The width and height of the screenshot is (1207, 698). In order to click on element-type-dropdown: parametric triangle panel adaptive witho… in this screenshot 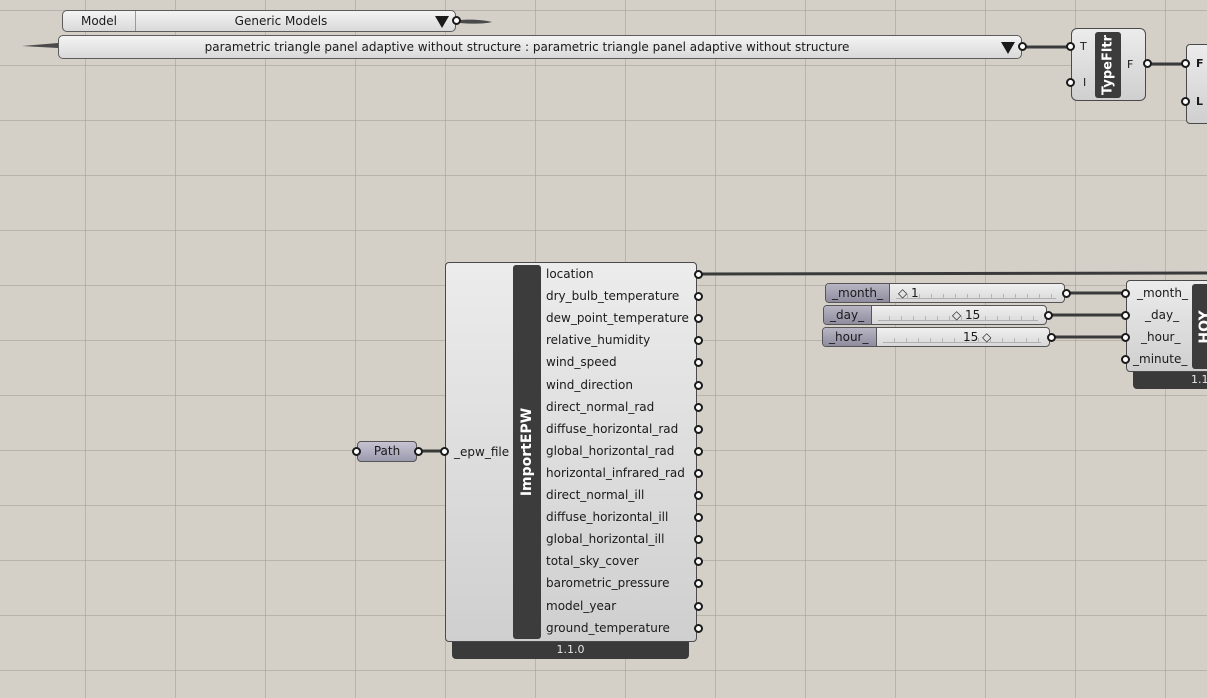, I will do `click(540, 47)`.